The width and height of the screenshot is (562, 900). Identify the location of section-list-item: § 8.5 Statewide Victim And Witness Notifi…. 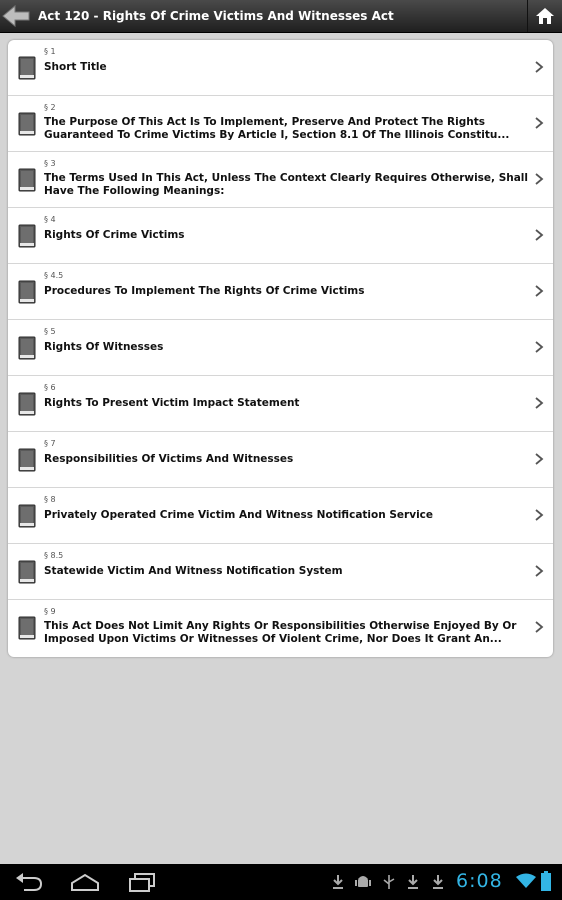
(280, 572).